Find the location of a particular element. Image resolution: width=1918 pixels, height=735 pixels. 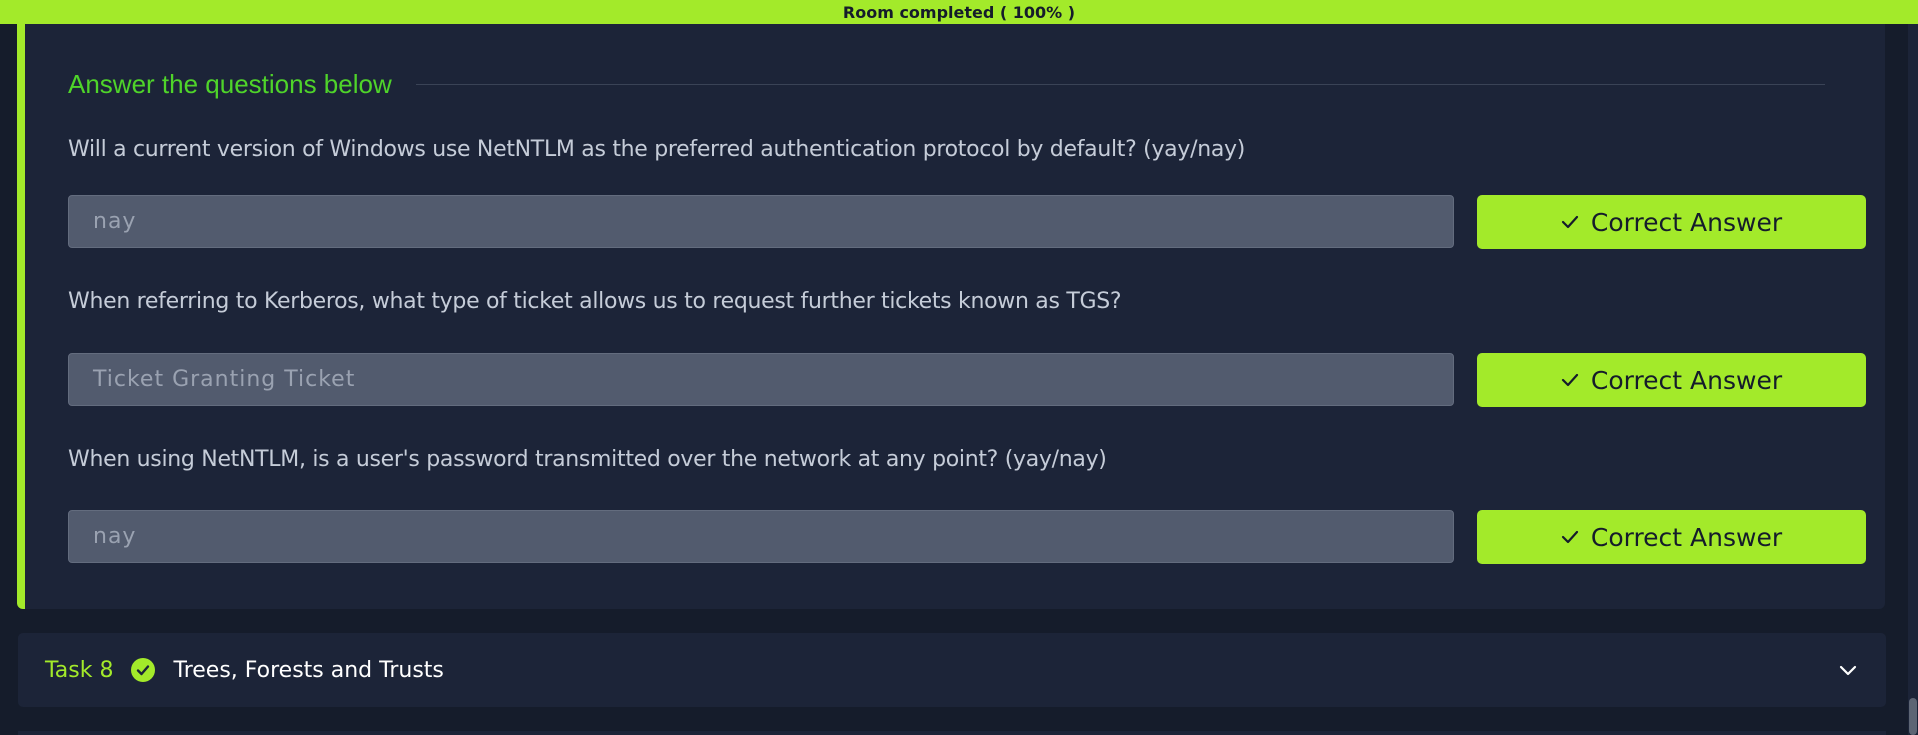

questions-header: Answer the questions below is located at coordinates (946, 84).